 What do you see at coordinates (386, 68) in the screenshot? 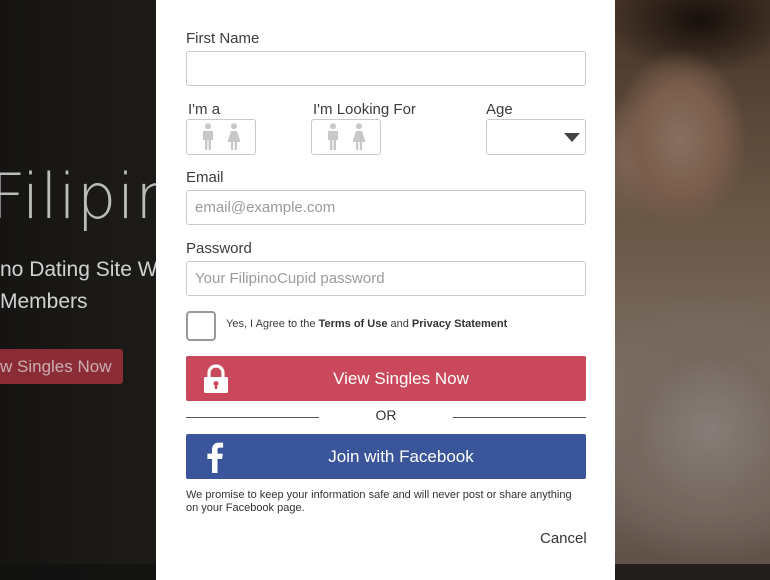
I see `first-name-input` at bounding box center [386, 68].